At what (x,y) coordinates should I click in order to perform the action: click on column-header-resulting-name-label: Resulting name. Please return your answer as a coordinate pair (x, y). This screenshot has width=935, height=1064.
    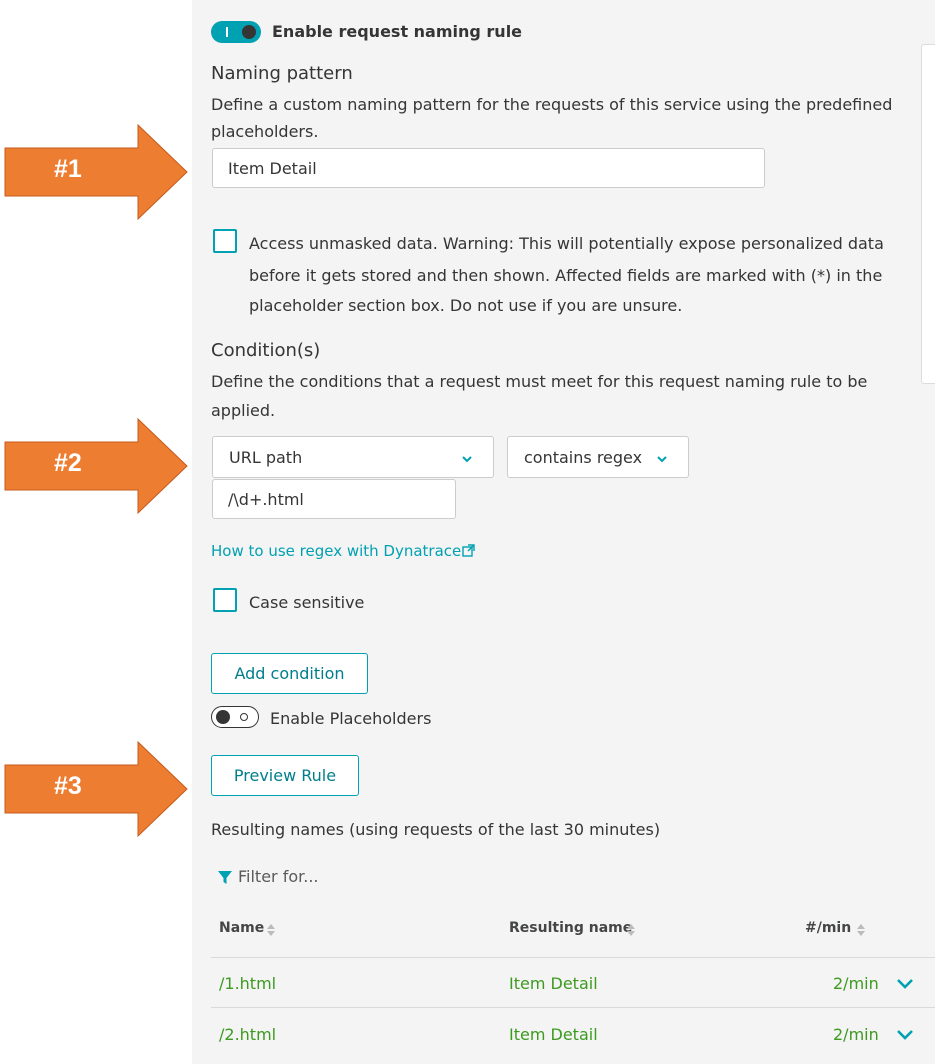
    Looking at the image, I should click on (571, 928).